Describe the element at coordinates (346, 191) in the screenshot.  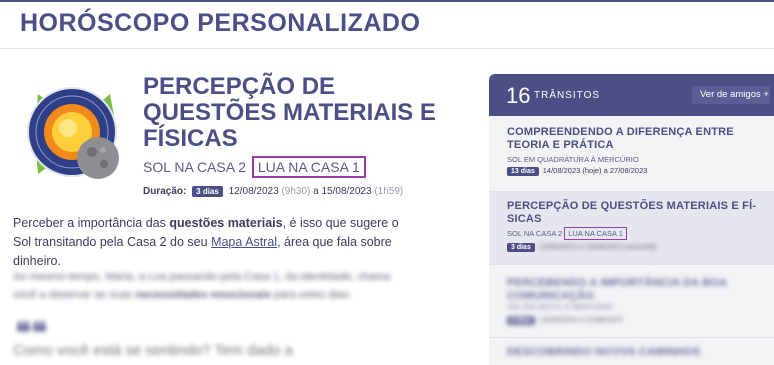
I see `duration-end-date: 15/08/2023` at that location.